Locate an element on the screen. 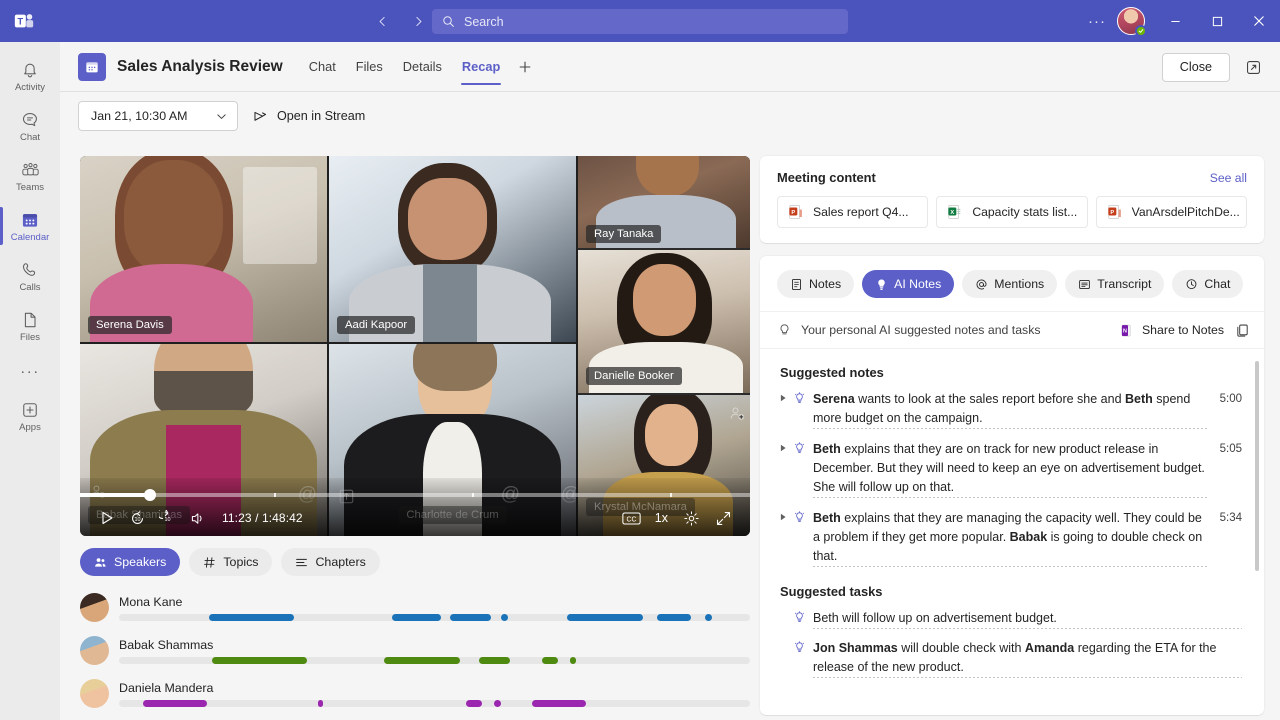  speaker-list: Mona Kane Babak Shammas Daniela Mandera is located at coordinates (415, 650).